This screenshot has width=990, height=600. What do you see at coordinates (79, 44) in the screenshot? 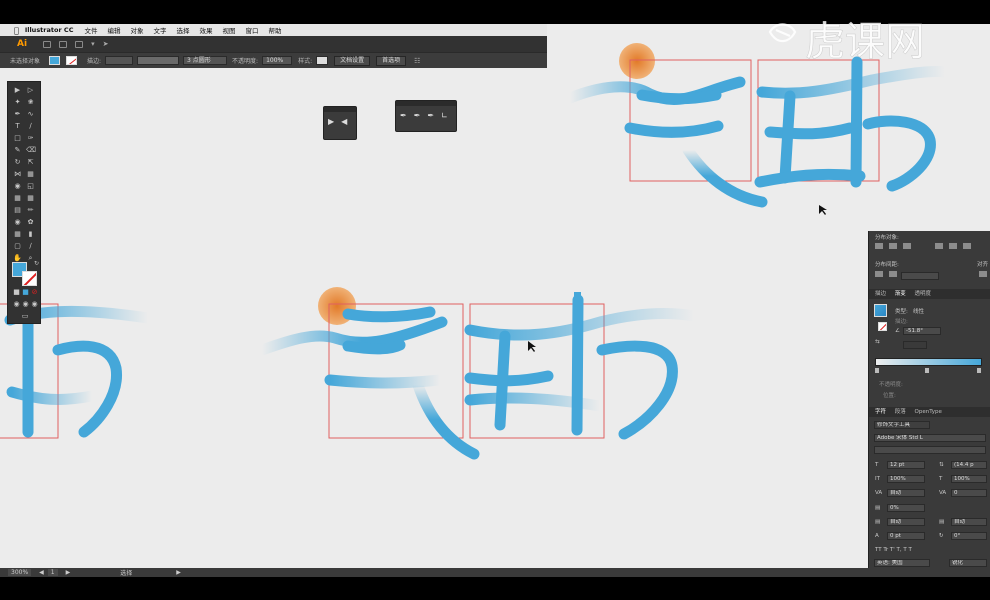
I see `arrange-documents-icon` at bounding box center [79, 44].